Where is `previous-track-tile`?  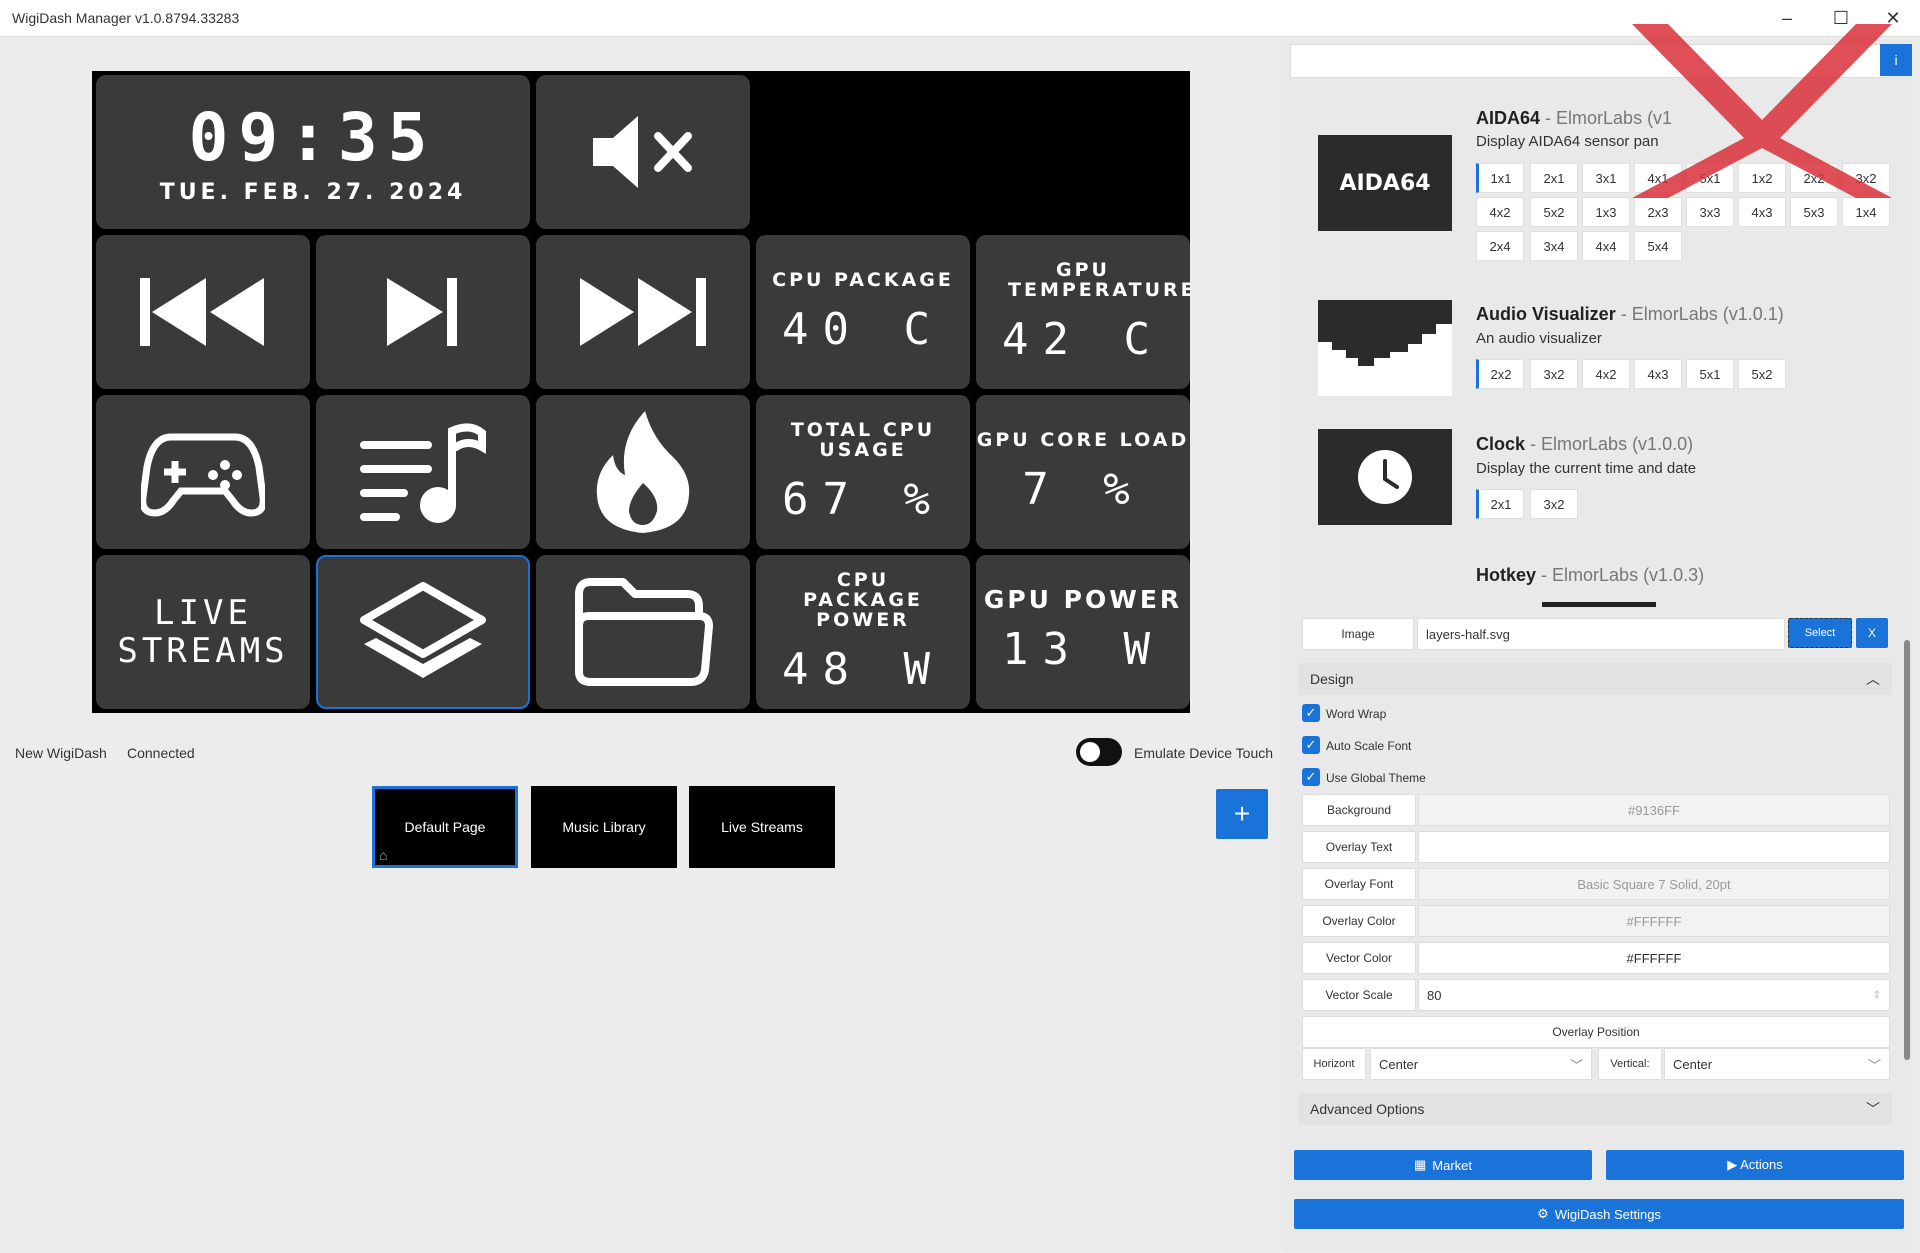
previous-track-tile is located at coordinates (203, 312).